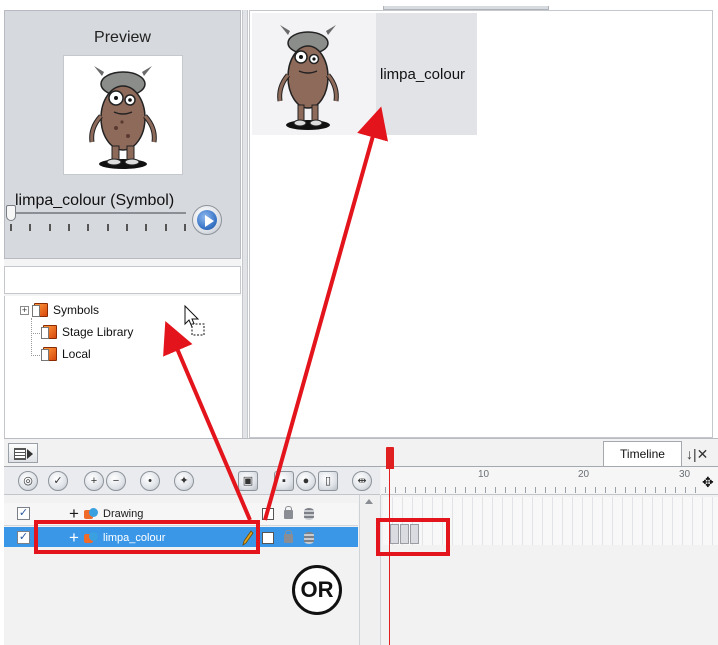  I want to click on arrow-to-symbols-folder, so click(207, 420).